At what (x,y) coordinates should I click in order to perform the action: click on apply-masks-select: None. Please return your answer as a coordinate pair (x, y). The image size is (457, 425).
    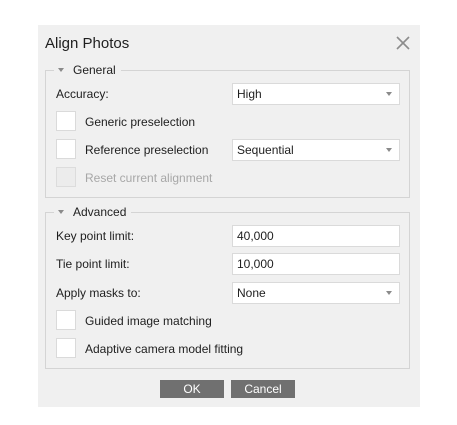
    Looking at the image, I should click on (316, 293).